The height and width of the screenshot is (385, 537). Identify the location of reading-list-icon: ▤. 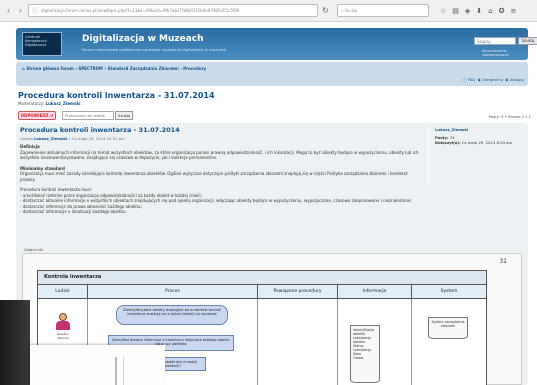
(455, 11).